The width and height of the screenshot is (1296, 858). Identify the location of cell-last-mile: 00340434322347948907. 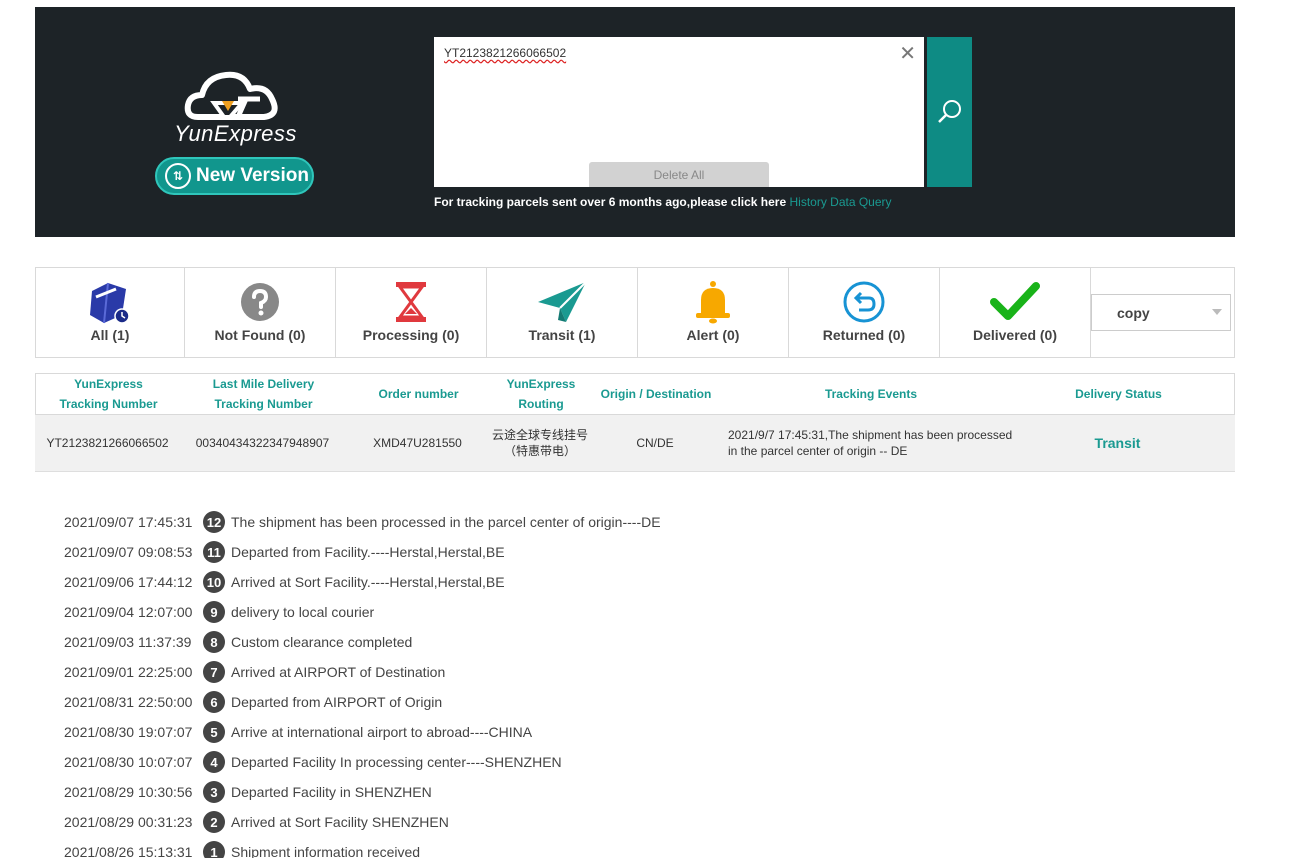
(262, 443).